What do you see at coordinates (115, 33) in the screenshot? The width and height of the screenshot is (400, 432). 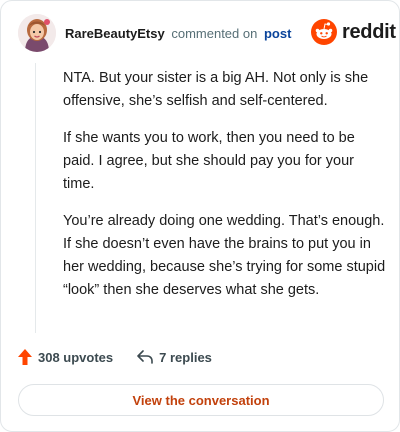 I see `comment-author: RareBeautyEtsy` at bounding box center [115, 33].